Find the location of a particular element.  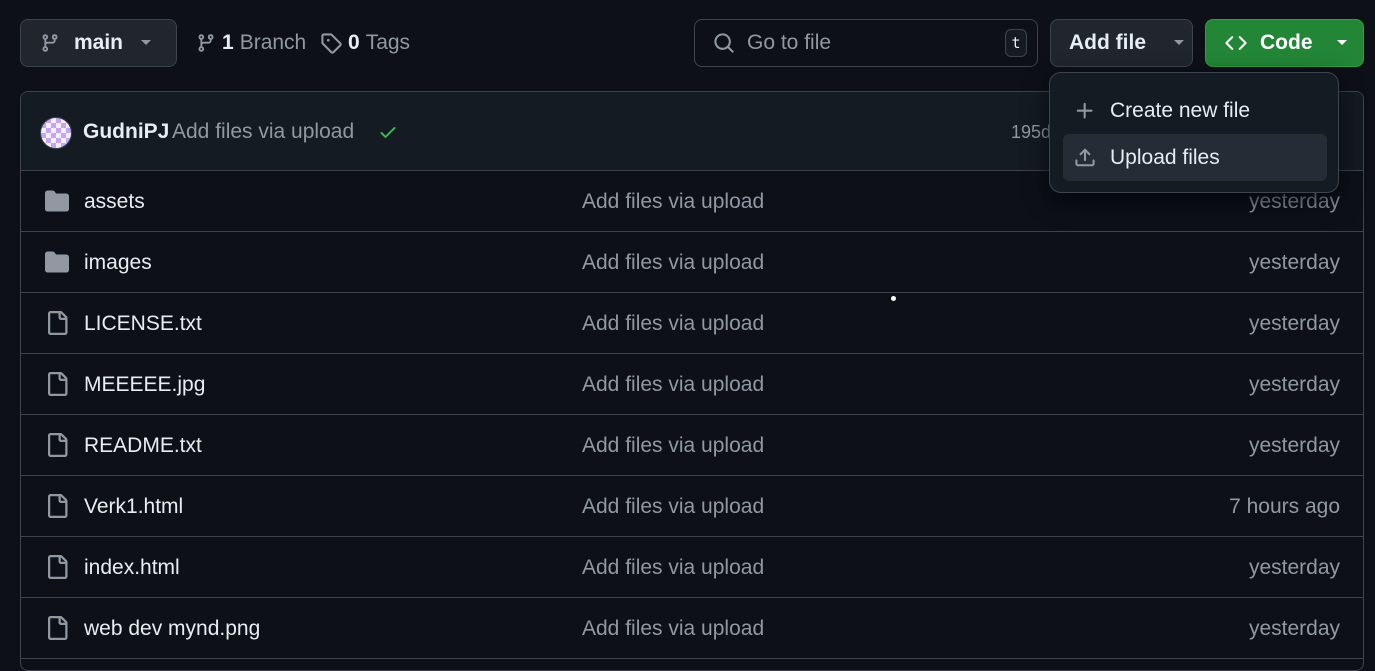

file-commit-time: 7 hours ago is located at coordinates (1284, 506).